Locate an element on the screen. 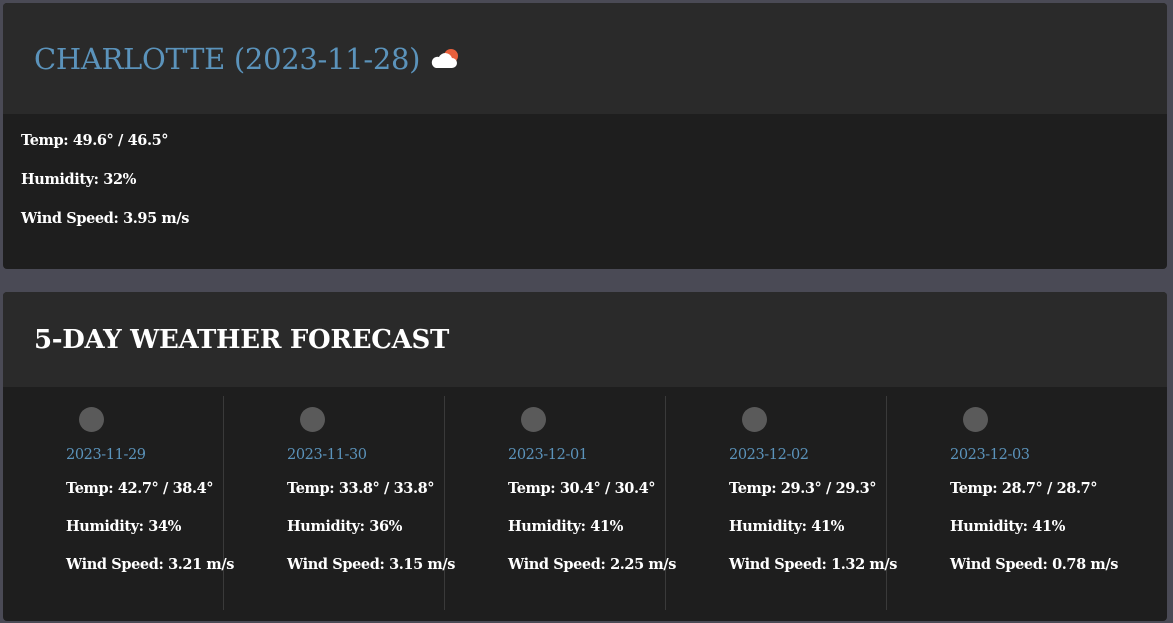 The height and width of the screenshot is (623, 1173). forecast-temp: Temp: 29.3° / 29.3° is located at coordinates (803, 488).